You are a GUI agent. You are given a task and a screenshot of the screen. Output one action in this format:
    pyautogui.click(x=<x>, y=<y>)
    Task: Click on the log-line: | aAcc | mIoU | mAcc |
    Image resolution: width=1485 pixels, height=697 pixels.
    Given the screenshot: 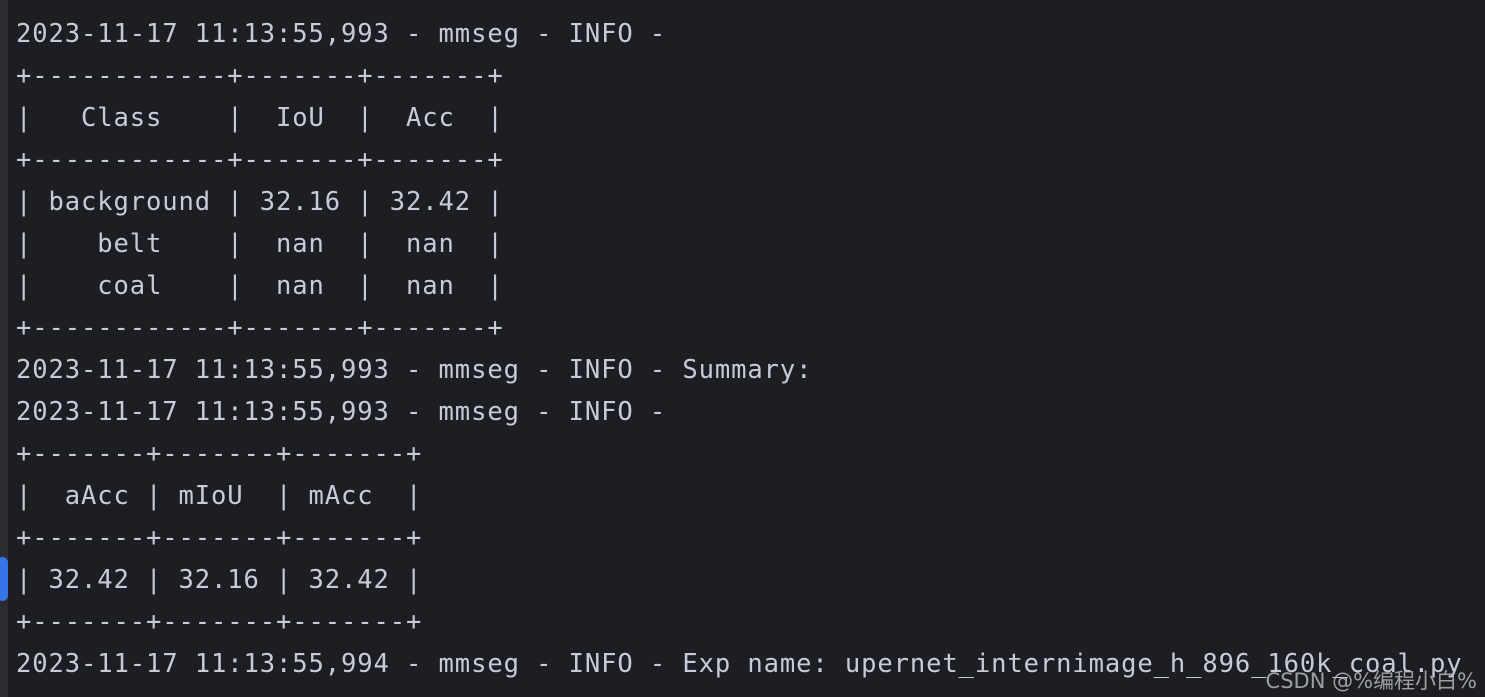 What is the action you would take?
    pyautogui.click(x=219, y=496)
    